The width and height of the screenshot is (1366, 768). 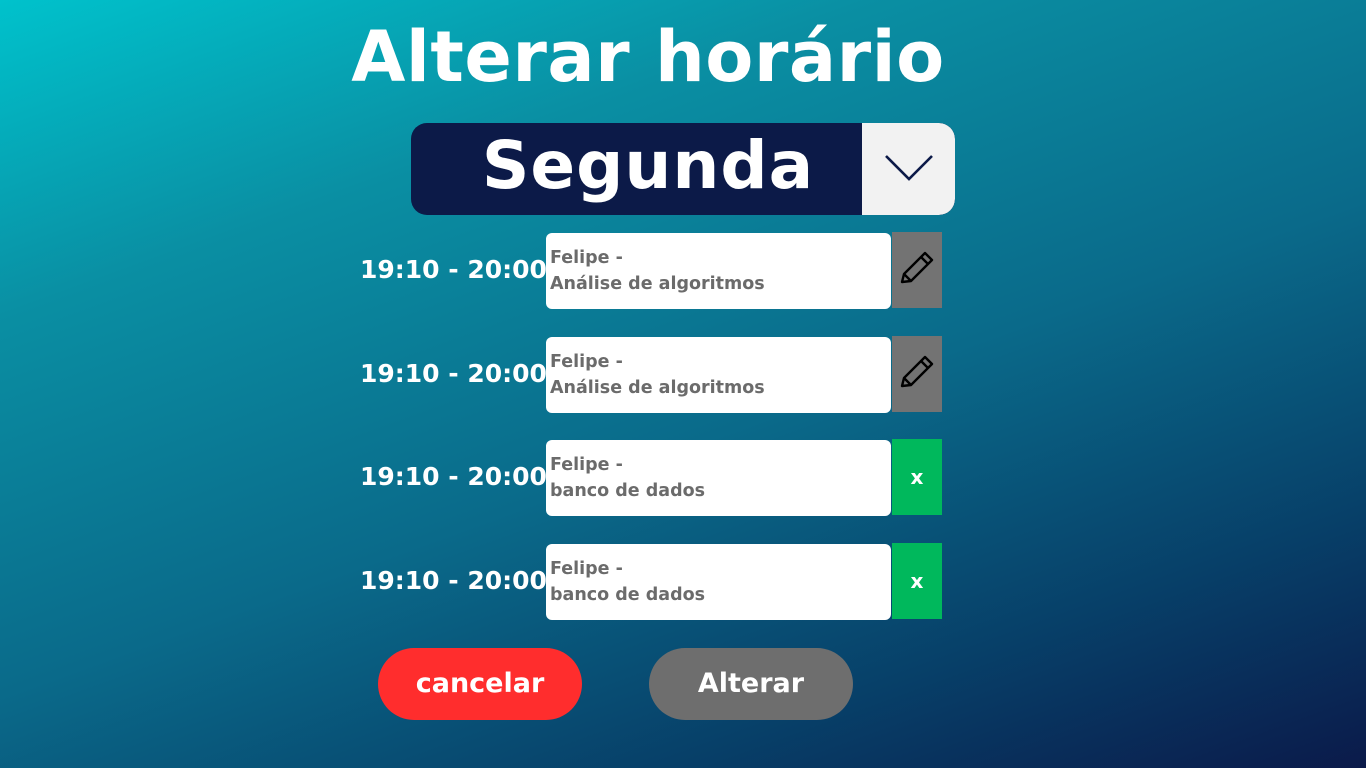 What do you see at coordinates (751, 684) in the screenshot?
I see `alterar-button: Alterar` at bounding box center [751, 684].